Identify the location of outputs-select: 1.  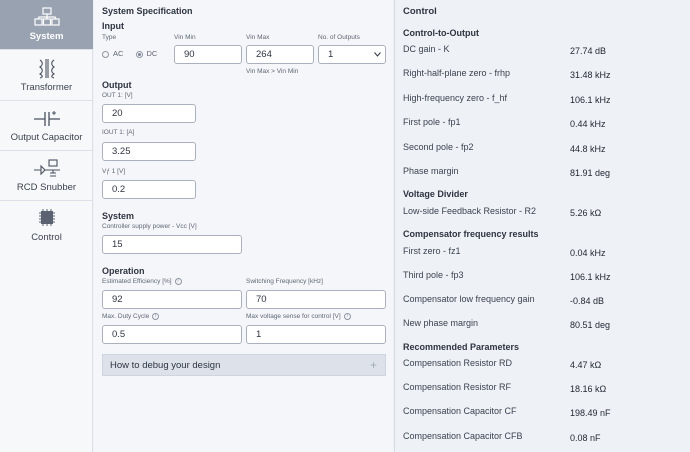
(352, 54).